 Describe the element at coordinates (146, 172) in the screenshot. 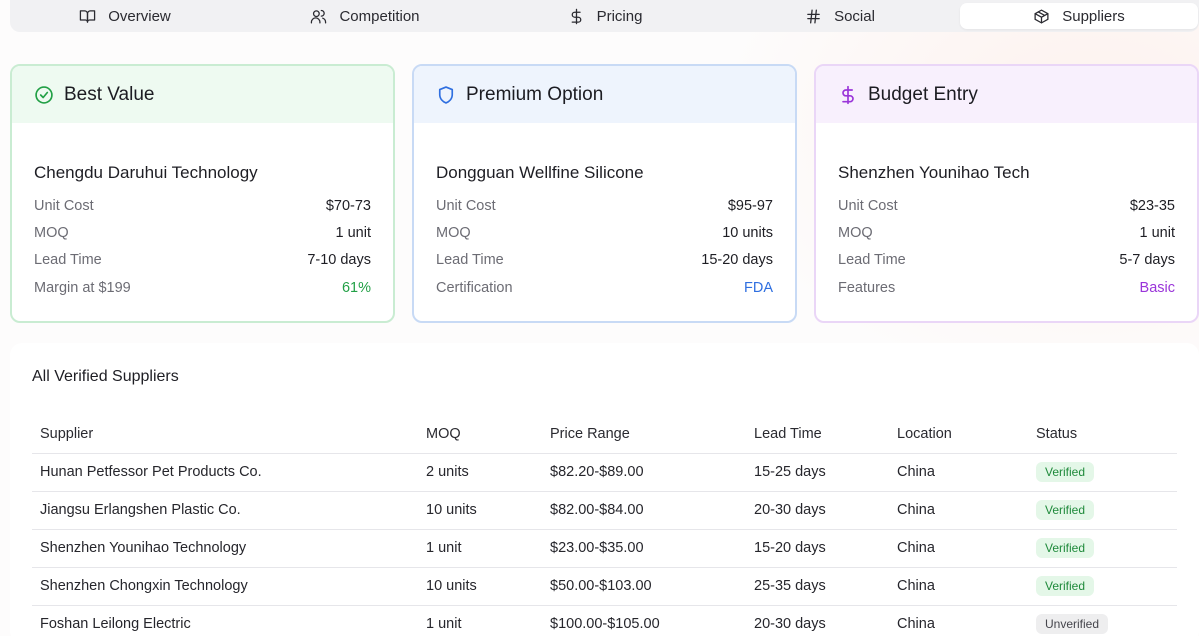

I see `card-supplier-name: Chengdu Daruhui Technology` at that location.